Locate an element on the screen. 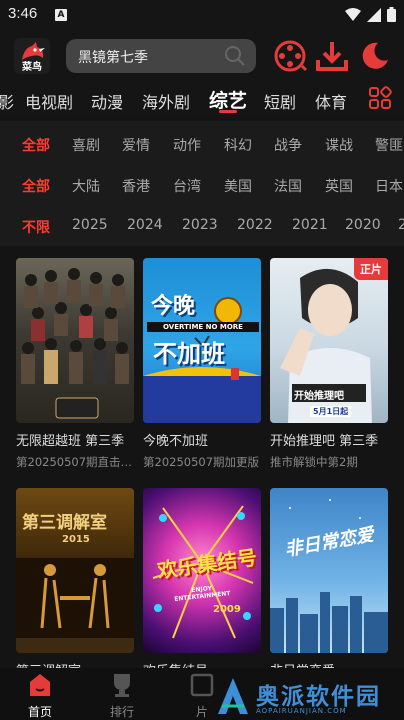  filter-chip: 2023 is located at coordinates (200, 225).